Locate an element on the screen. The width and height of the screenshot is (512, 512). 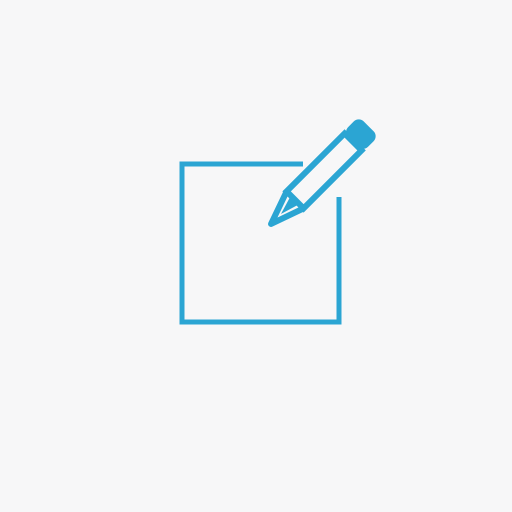
pencil-icon is located at coordinates (322, 173).